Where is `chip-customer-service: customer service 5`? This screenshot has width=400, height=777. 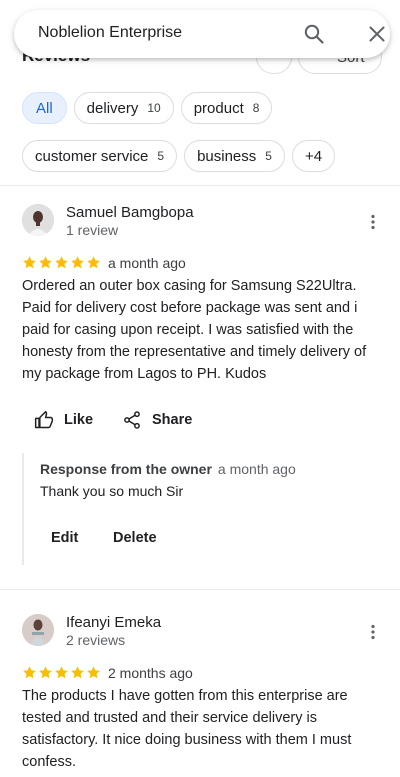 chip-customer-service: customer service 5 is located at coordinates (100, 156).